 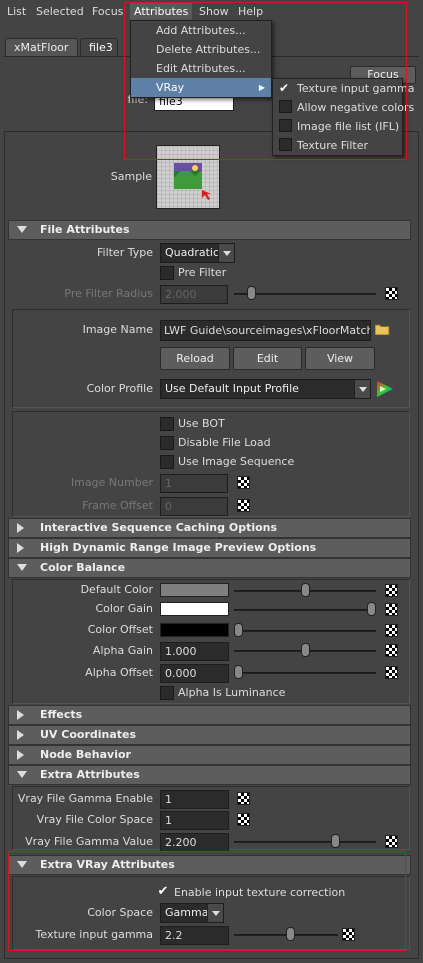 What do you see at coordinates (192, 181) in the screenshot?
I see `sample-image` at bounding box center [192, 181].